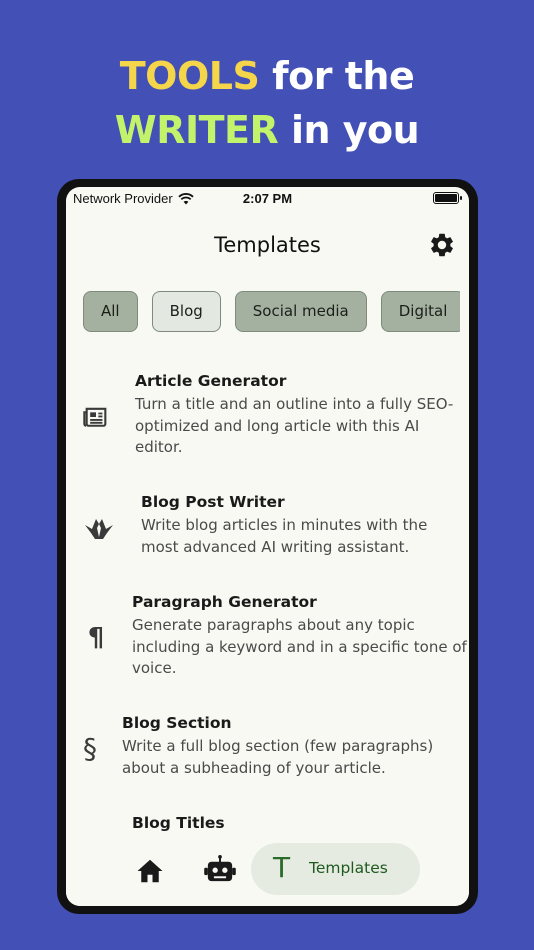  I want to click on template-title: Article Generator, so click(211, 381).